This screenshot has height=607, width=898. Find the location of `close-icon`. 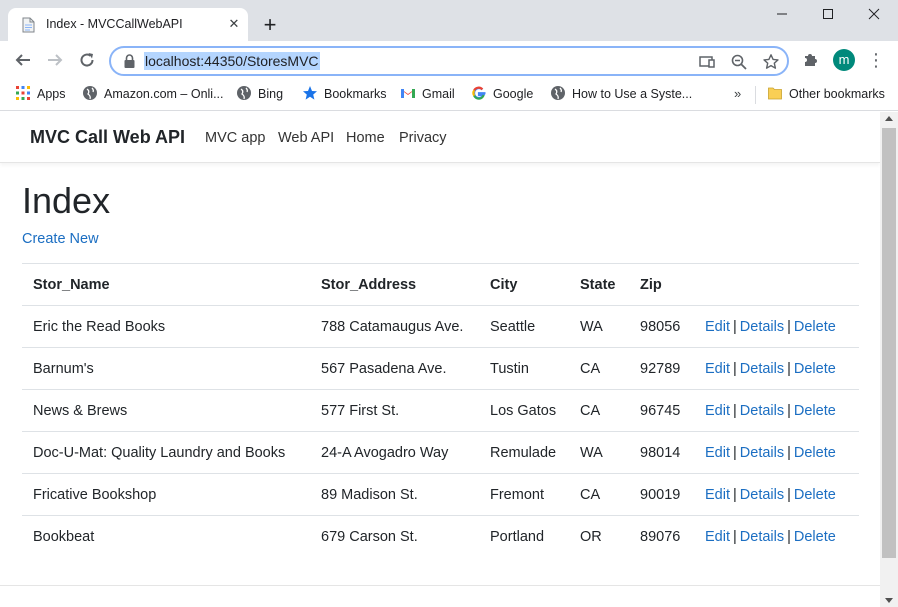

close-icon is located at coordinates (874, 14).